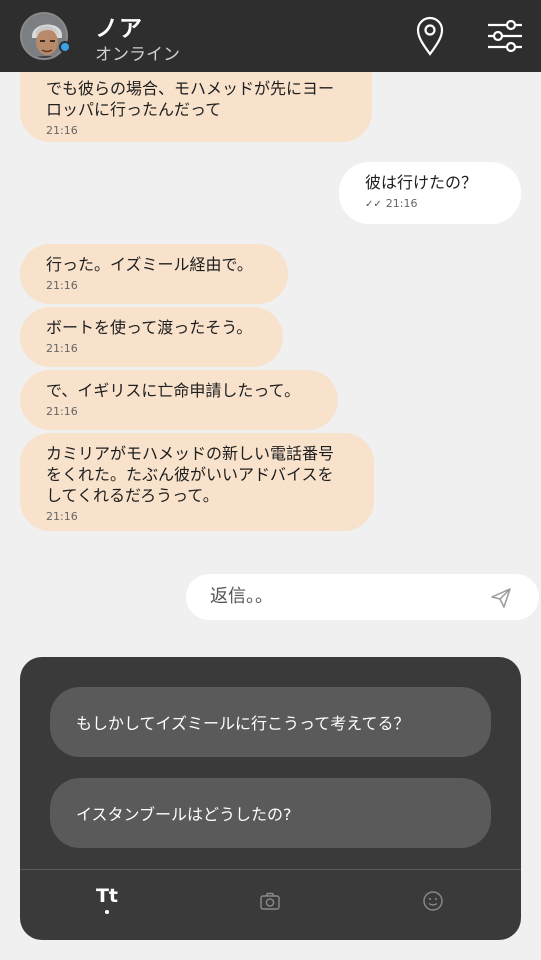  Describe the element at coordinates (433, 903) in the screenshot. I see `smiley-icon` at that location.